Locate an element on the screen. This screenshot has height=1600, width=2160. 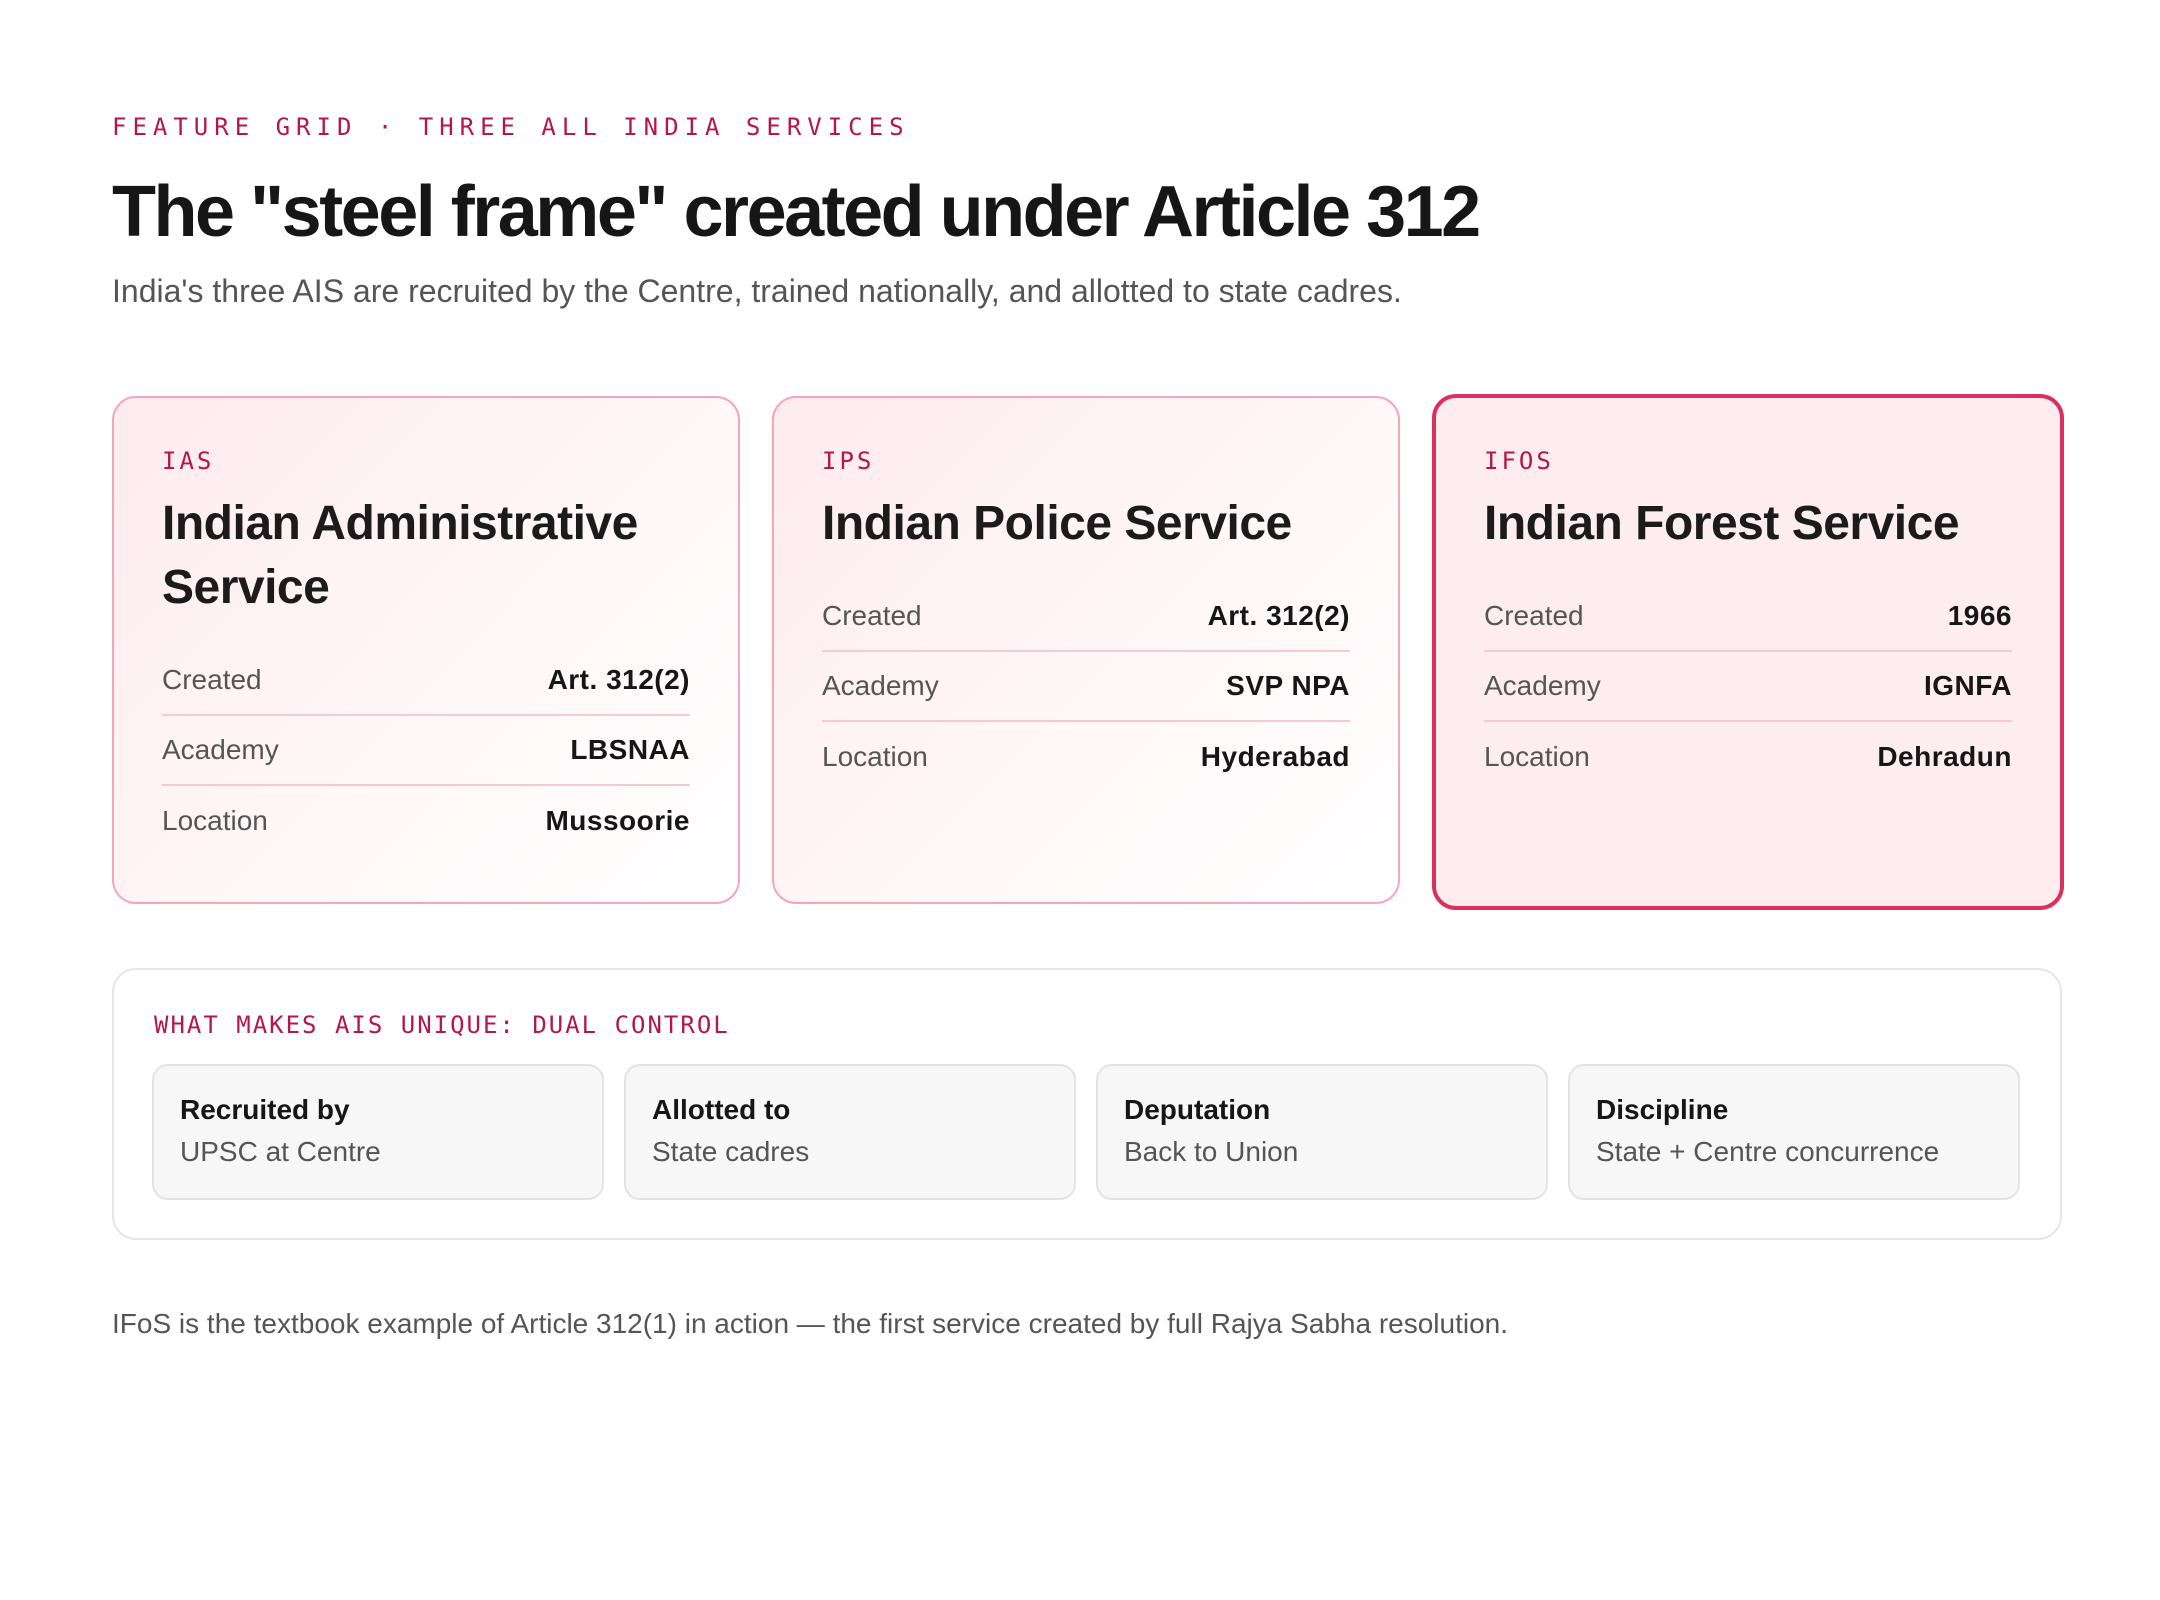
fact-value: 1966 is located at coordinates (1979, 615).